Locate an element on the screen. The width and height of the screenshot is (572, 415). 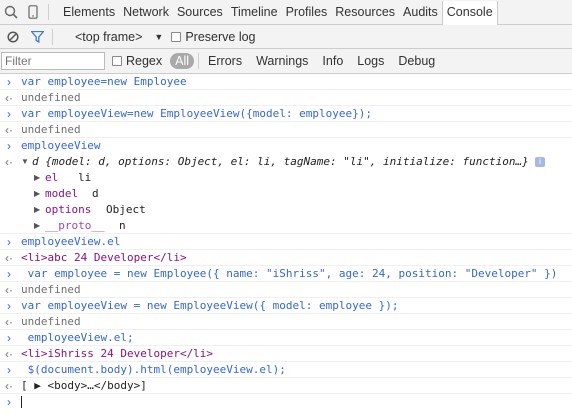
level-debug-button: Debug is located at coordinates (416, 61).